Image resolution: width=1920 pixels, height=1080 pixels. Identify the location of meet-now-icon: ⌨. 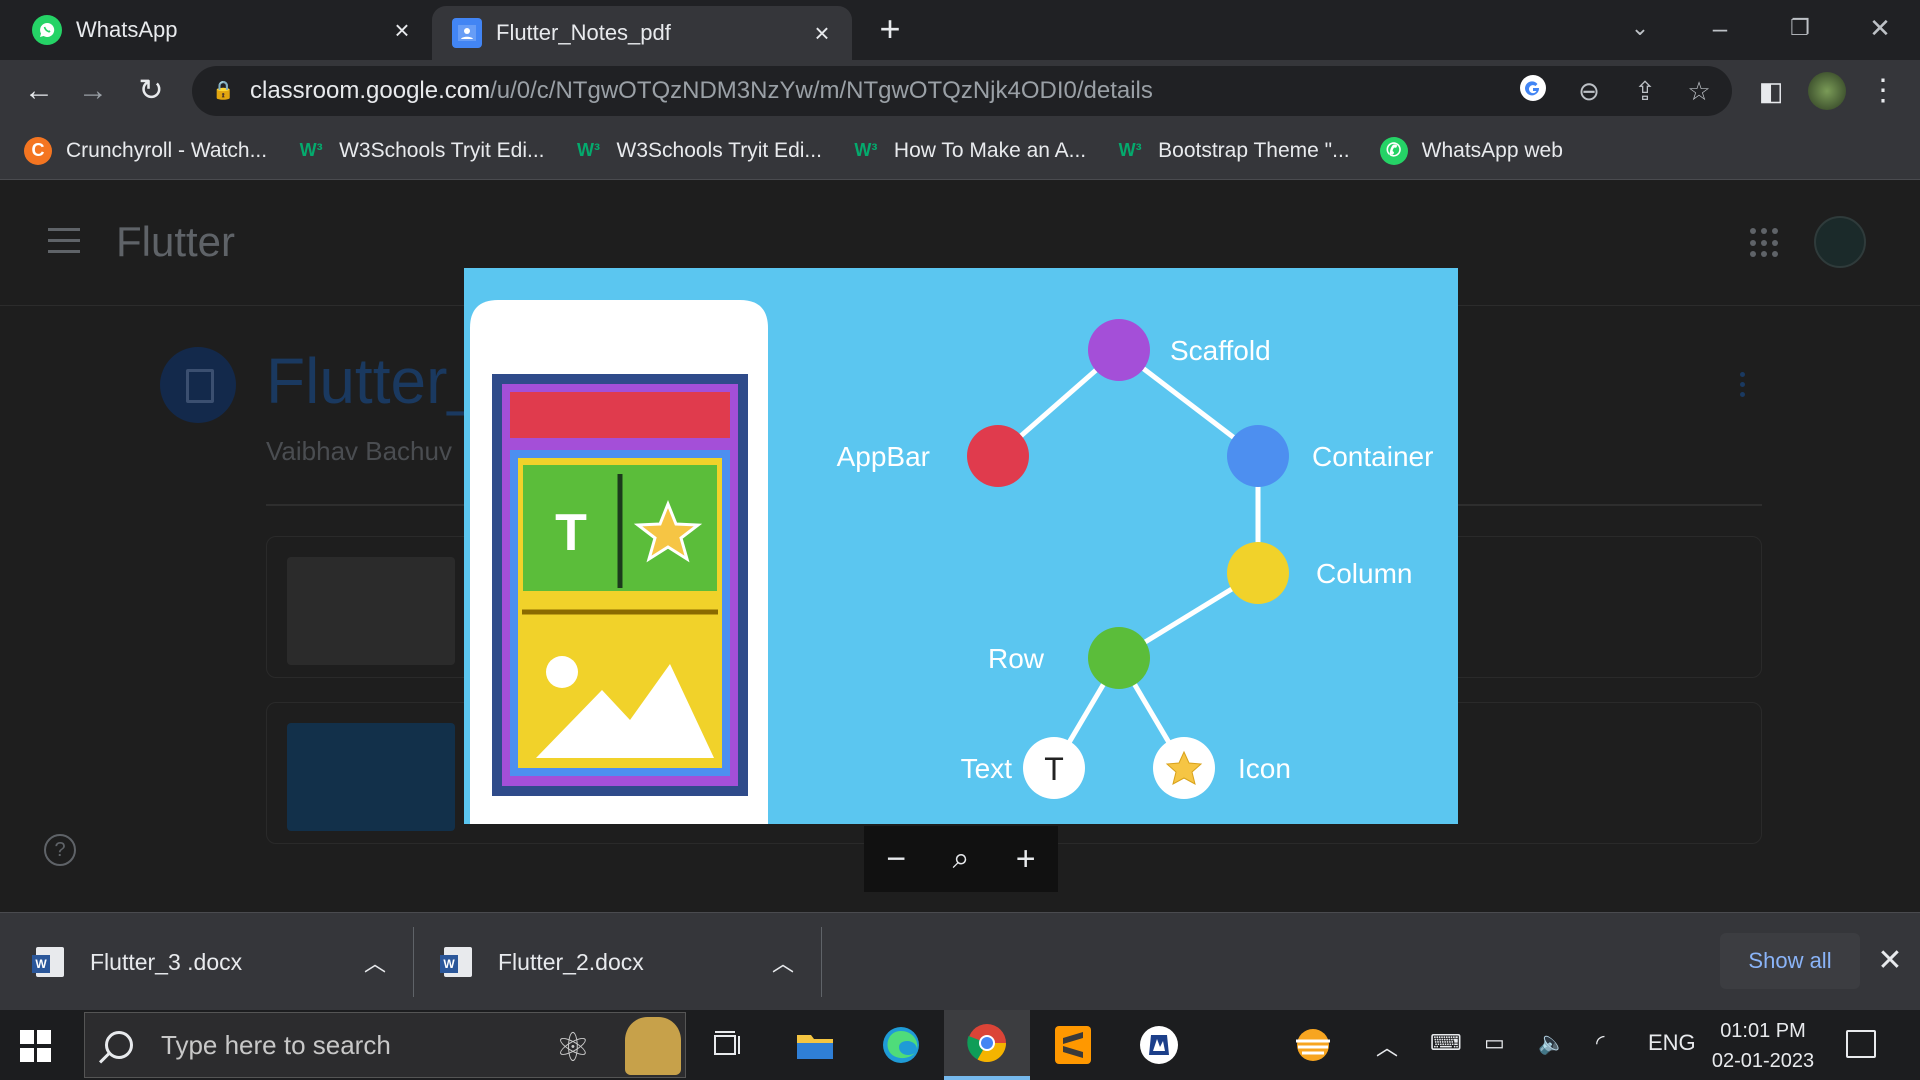
(1446, 1043).